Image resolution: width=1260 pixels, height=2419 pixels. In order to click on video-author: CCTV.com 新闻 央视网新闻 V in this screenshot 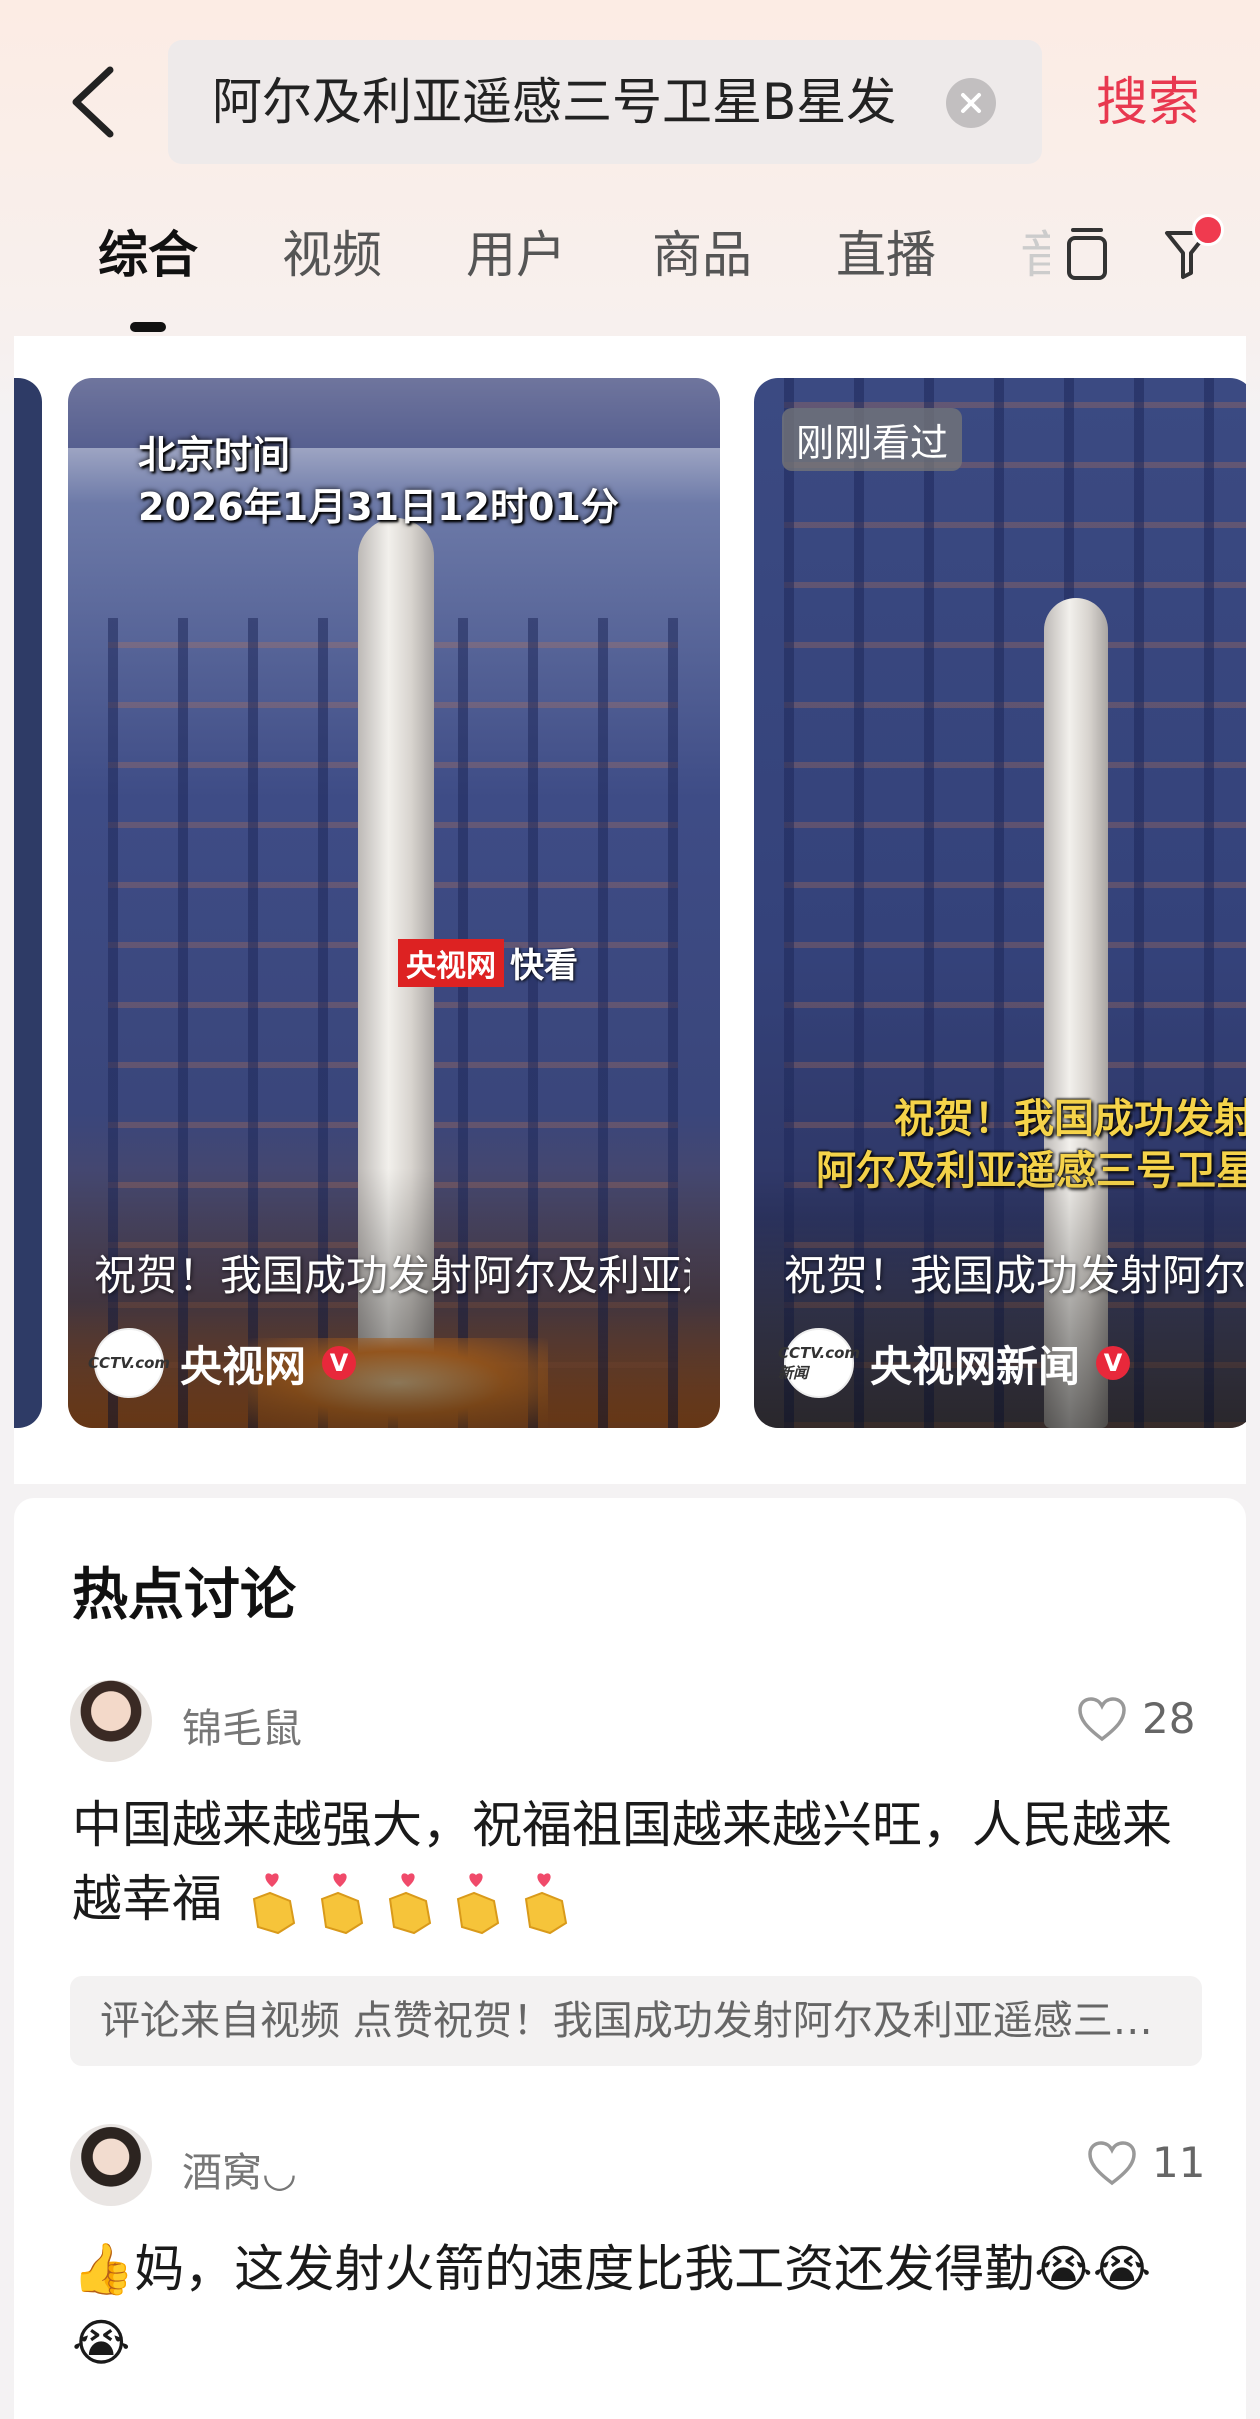, I will do `click(954, 1363)`.